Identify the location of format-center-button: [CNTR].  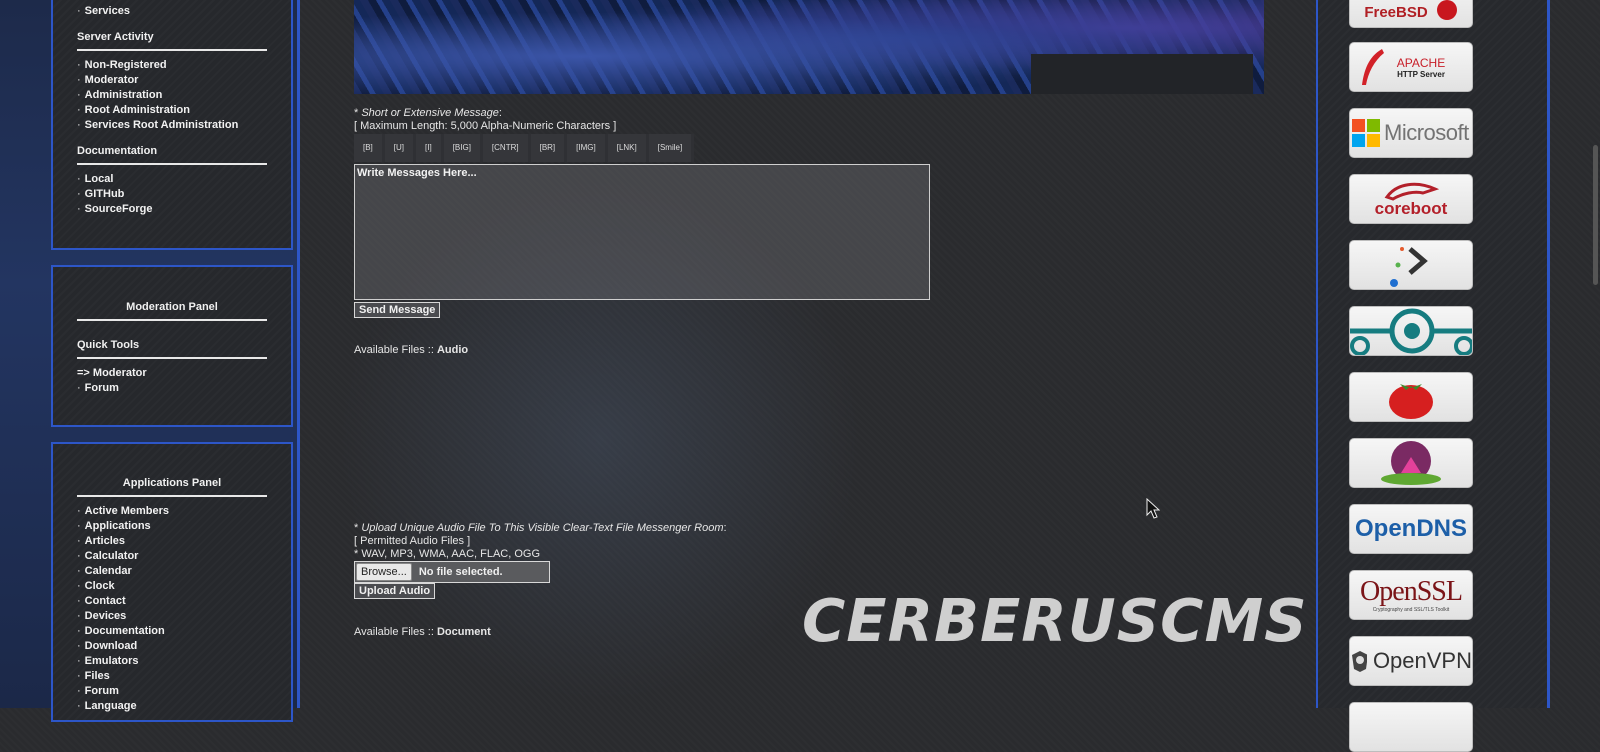
(505, 148).